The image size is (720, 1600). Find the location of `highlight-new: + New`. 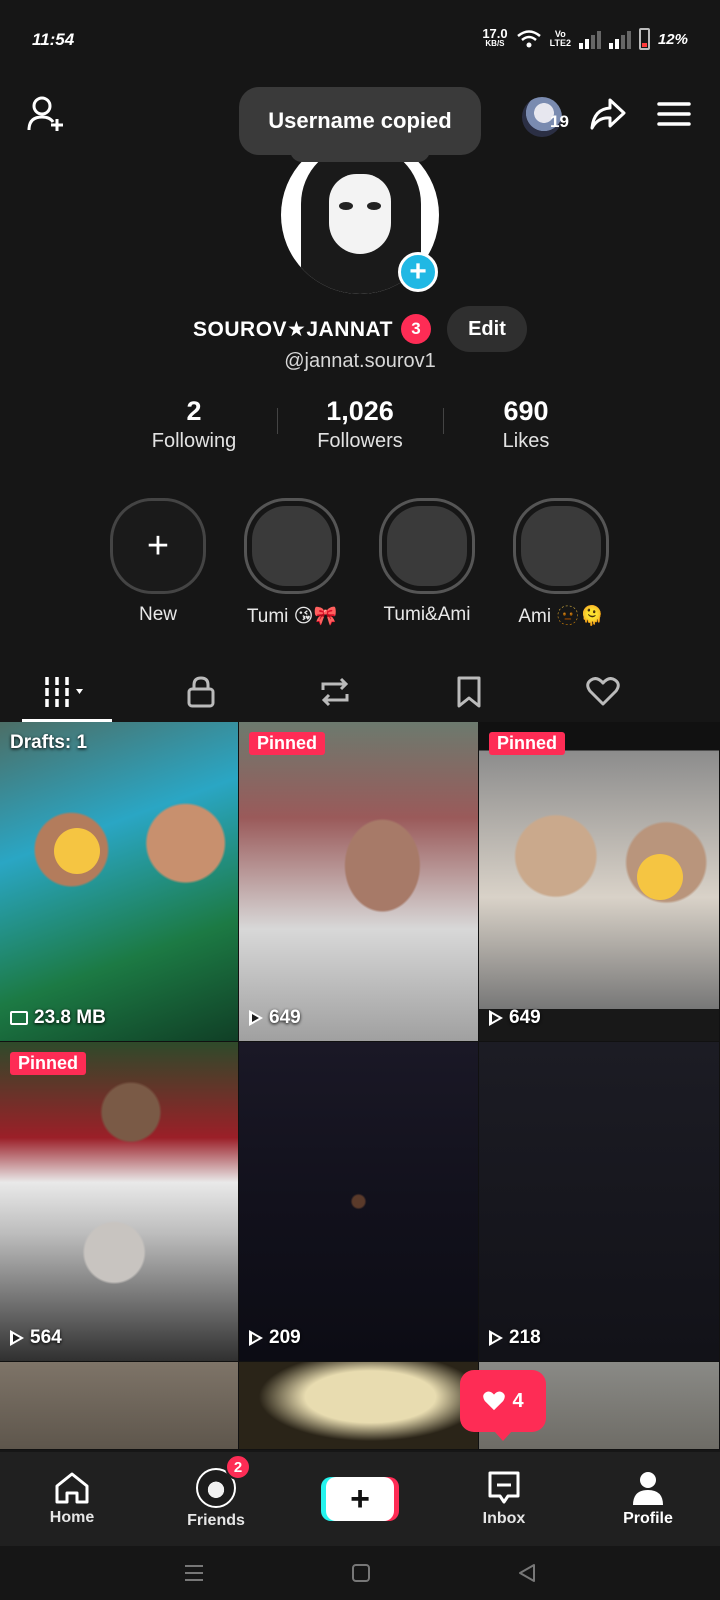

highlight-new: + New is located at coordinates (158, 562).